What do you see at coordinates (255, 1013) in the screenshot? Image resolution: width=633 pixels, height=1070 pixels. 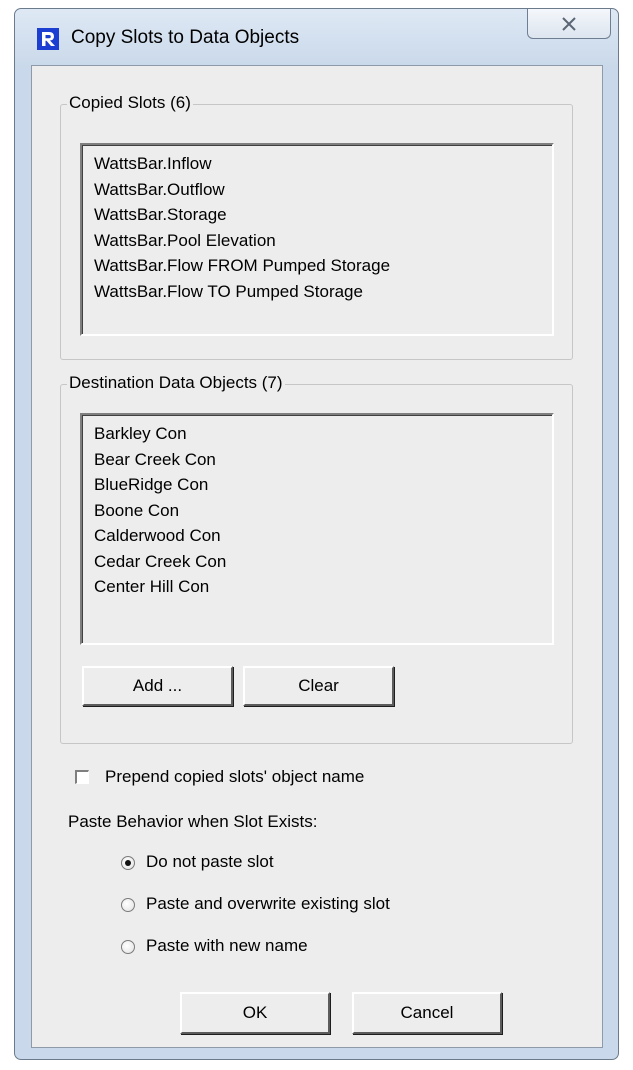 I see `ok-button: OK` at bounding box center [255, 1013].